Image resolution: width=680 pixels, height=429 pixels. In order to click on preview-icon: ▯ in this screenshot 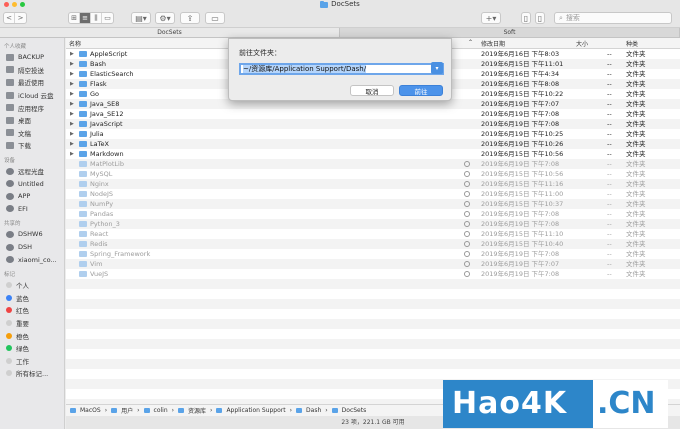, I will do `click(540, 18)`.